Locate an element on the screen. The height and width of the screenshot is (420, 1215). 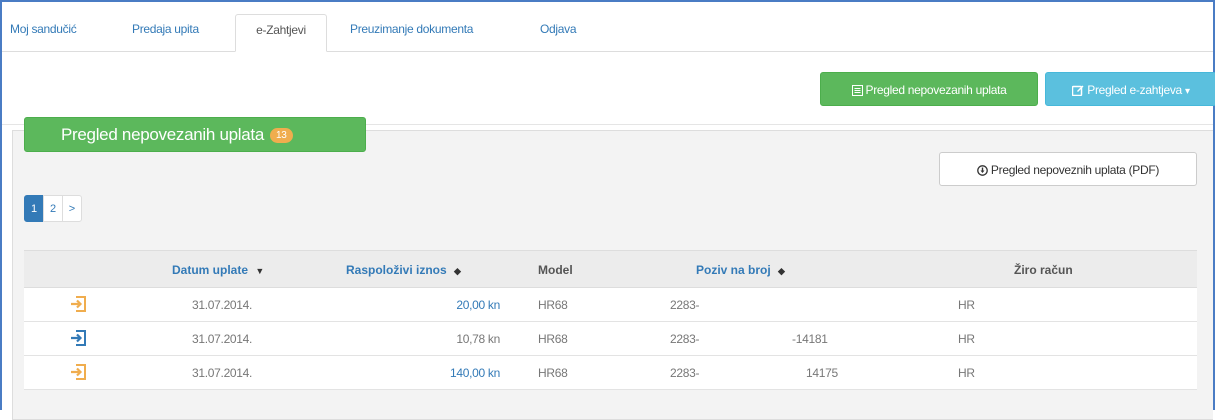
e-requests-label: Pregled e-zahtjeva is located at coordinates (1134, 90).